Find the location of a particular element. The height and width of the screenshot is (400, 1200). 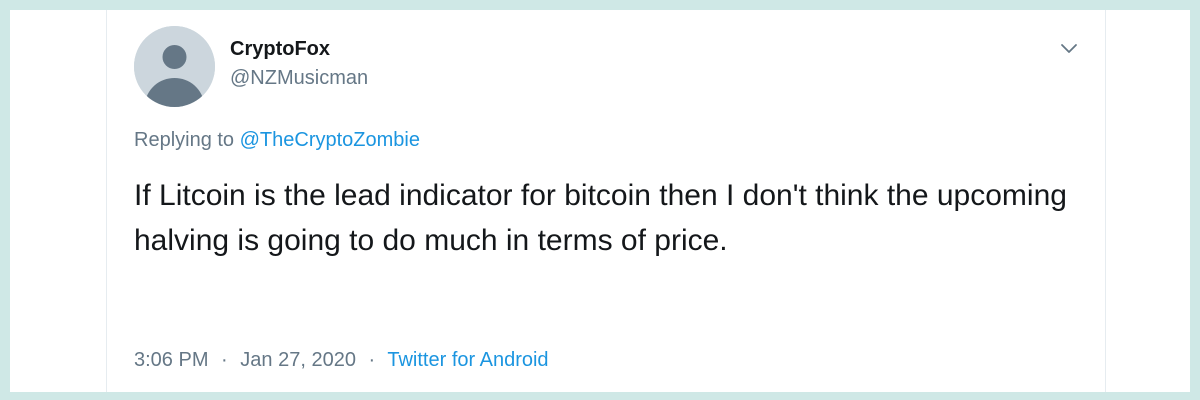

tweet-date: Jan 27, 2020 is located at coordinates (298, 360).